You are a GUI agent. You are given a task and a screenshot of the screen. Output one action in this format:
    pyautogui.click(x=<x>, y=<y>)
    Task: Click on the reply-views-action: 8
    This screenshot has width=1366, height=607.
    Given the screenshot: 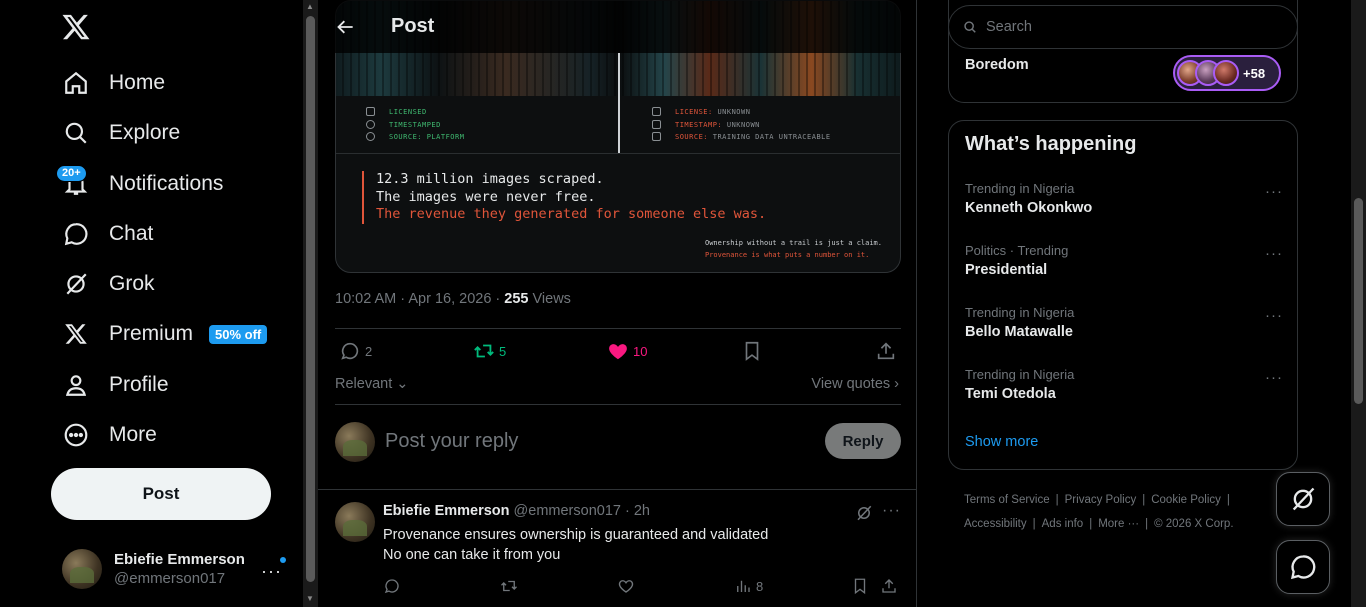 What is the action you would take?
    pyautogui.click(x=748, y=586)
    